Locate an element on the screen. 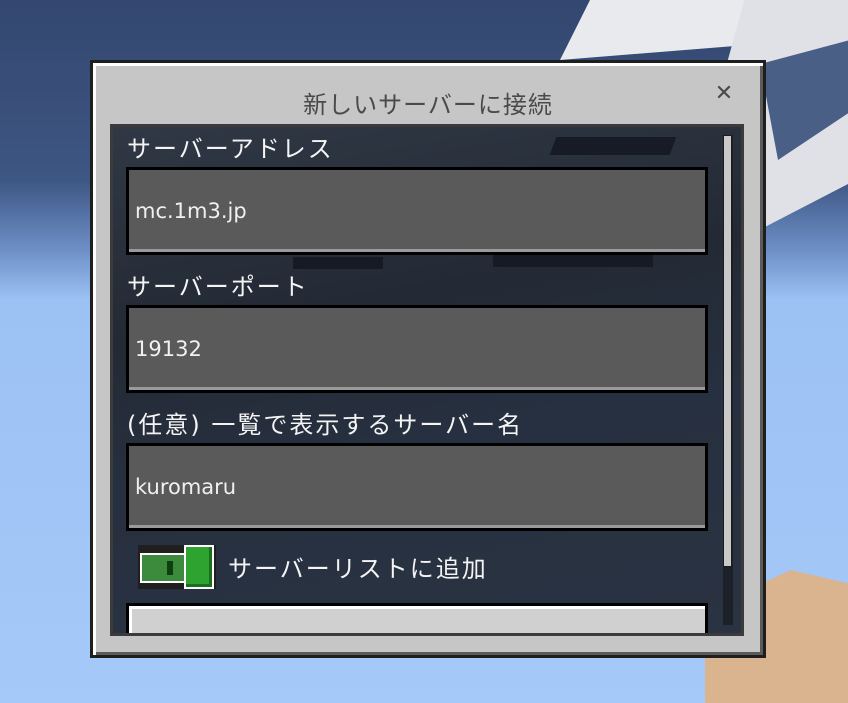  dialog-title: 新しいサーバーに接続 is located at coordinates (428, 105).